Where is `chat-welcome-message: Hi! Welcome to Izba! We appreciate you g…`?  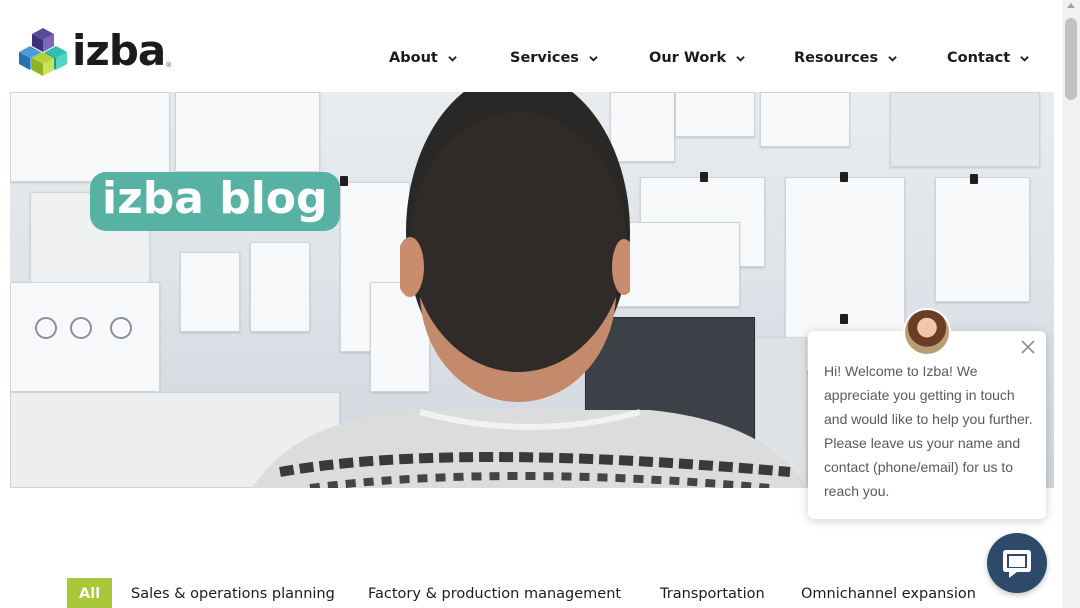 chat-welcome-message: Hi! Welcome to Izba! We appreciate you g… is located at coordinates (928, 431).